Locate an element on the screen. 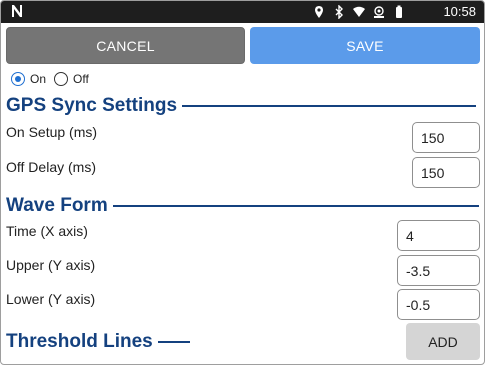  status-bar: 10:58 is located at coordinates (242, 12).